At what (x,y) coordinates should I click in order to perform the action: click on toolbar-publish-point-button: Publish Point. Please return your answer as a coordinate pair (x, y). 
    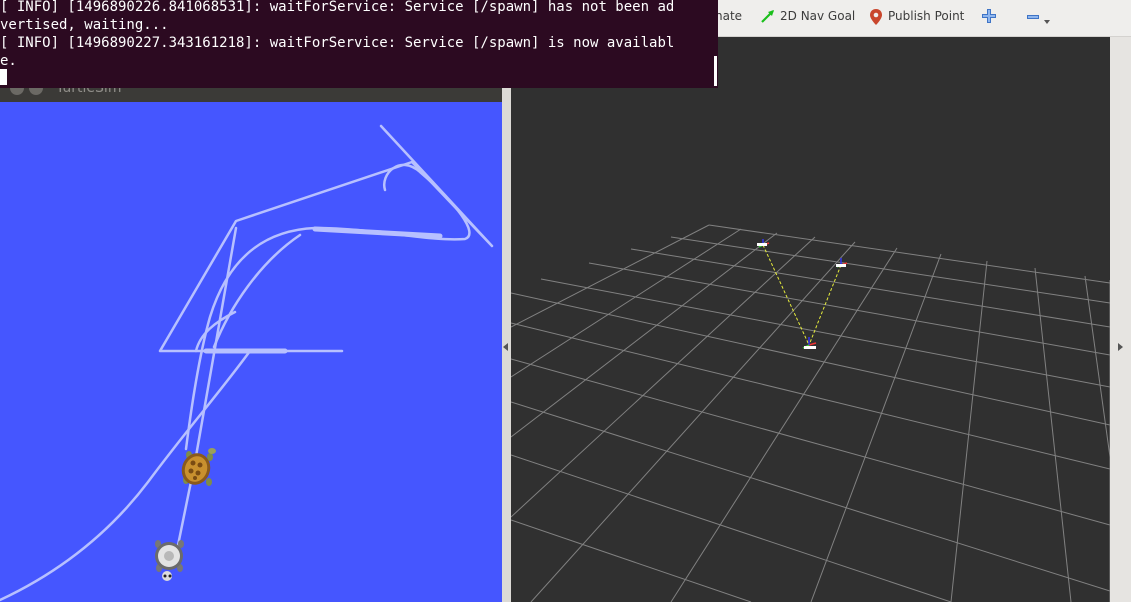
    Looking at the image, I should click on (926, 16).